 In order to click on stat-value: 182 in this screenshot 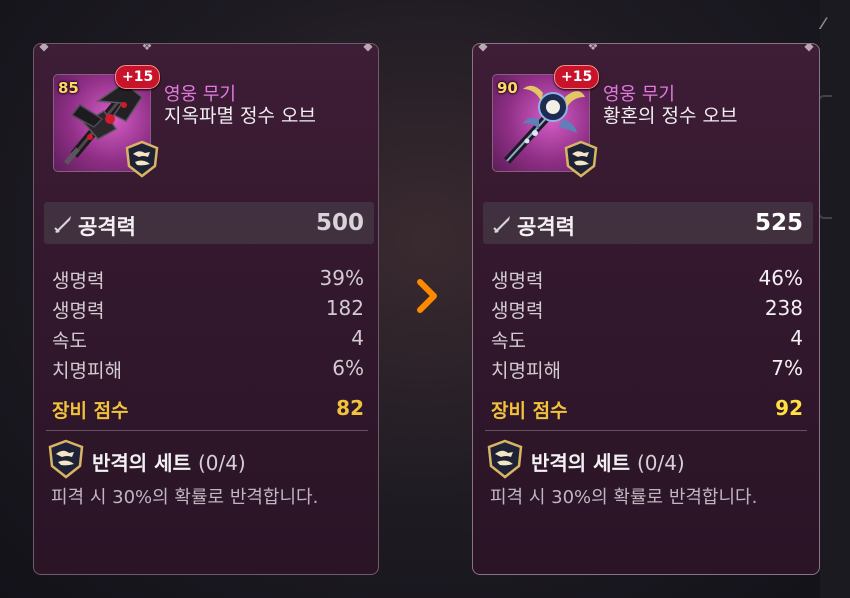, I will do `click(344, 308)`.